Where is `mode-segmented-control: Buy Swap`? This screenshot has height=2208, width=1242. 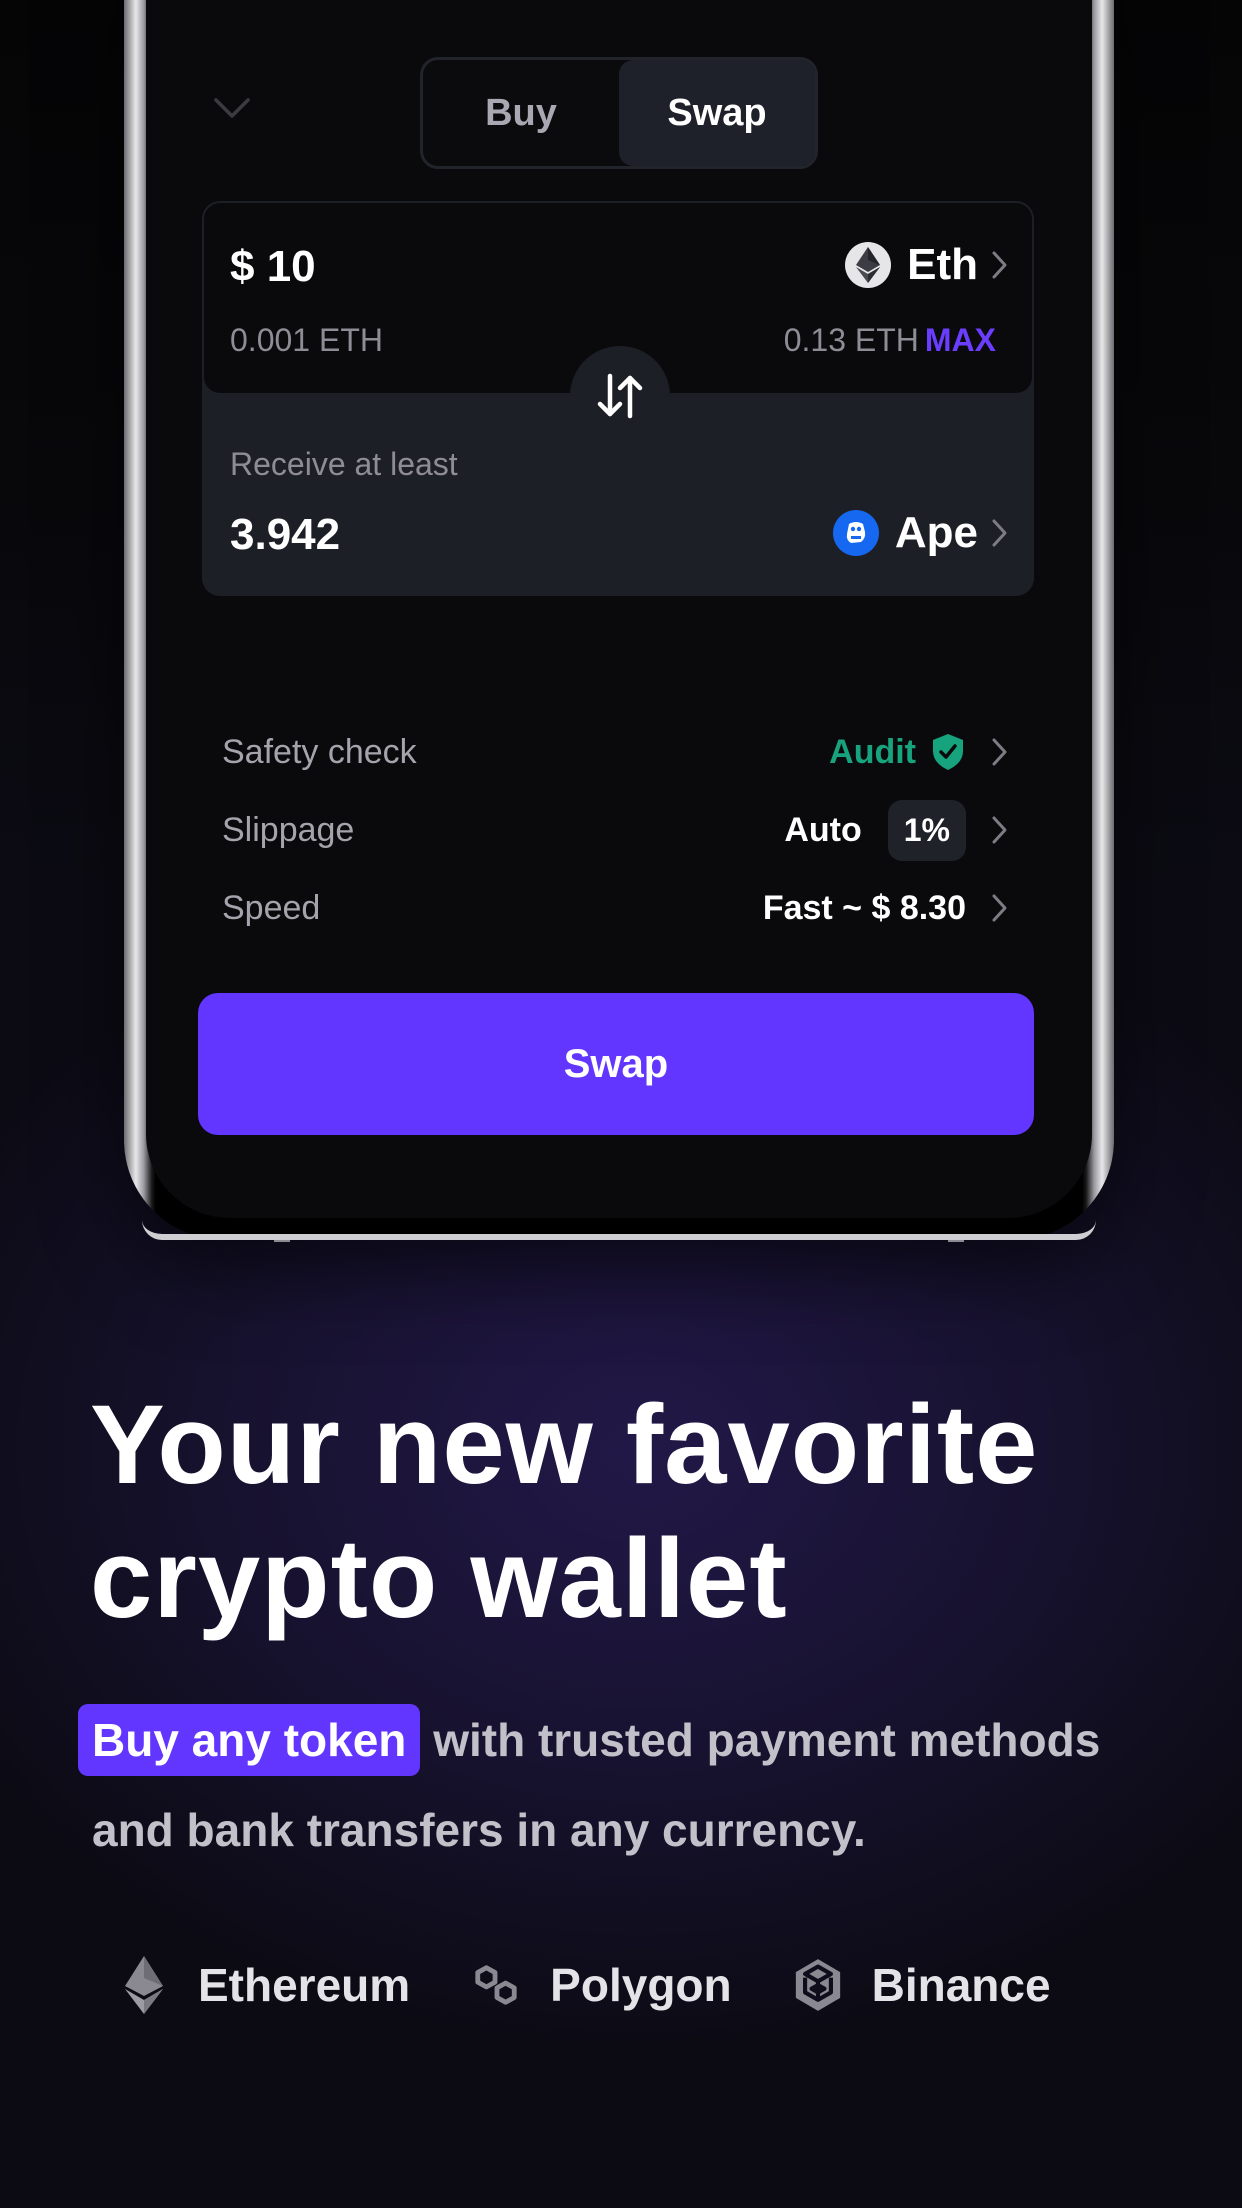 mode-segmented-control: Buy Swap is located at coordinates (619, 113).